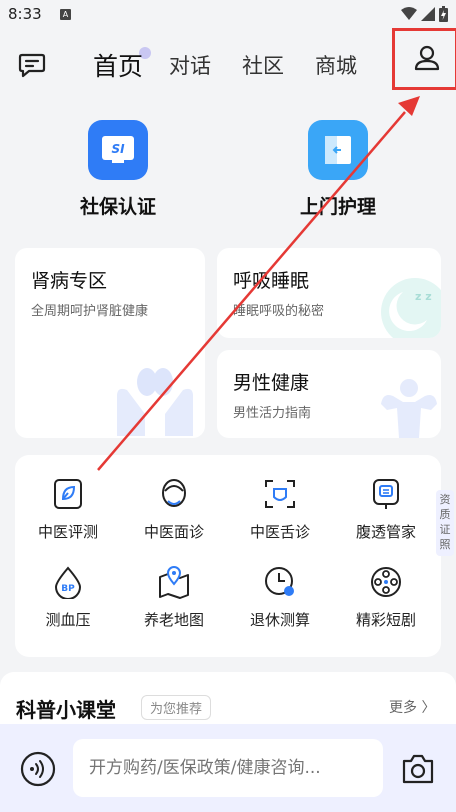 The width and height of the screenshot is (456, 812). What do you see at coordinates (174, 582) in the screenshot?
I see `map-icon` at bounding box center [174, 582].